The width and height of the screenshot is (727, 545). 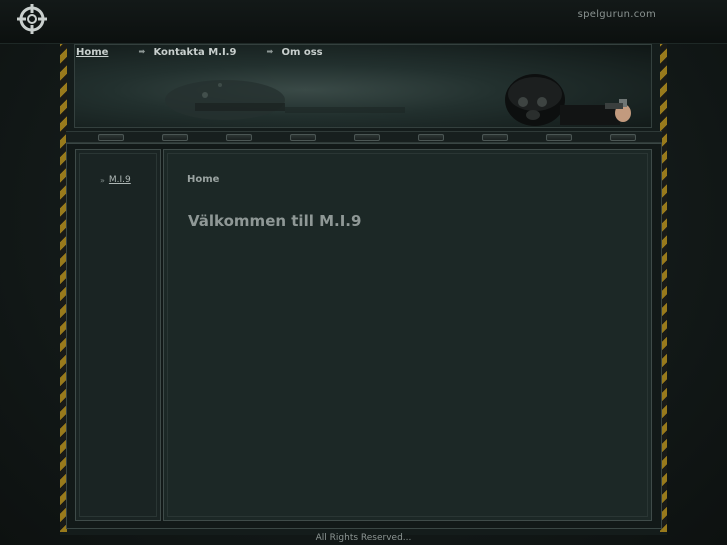 I want to click on main-nav: Home ➡ Kontakta M.I.9 ➡ Om oss, so click(x=199, y=52).